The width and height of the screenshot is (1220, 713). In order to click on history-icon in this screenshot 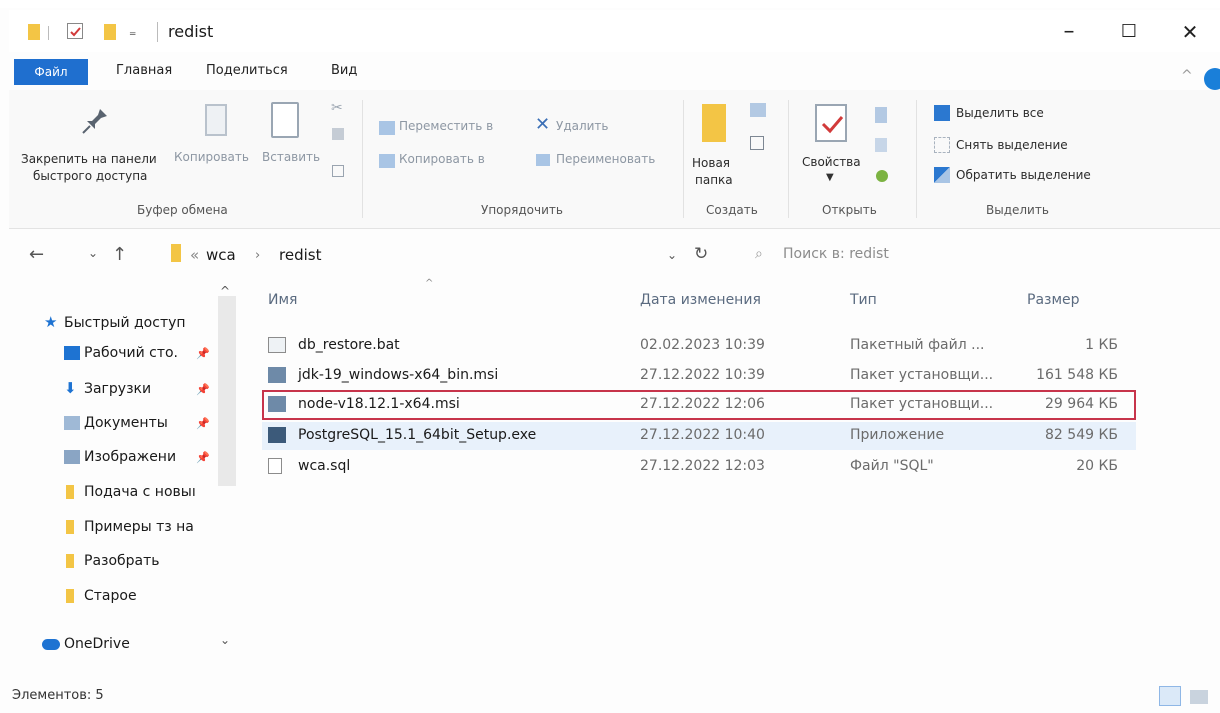, I will do `click(882, 176)`.